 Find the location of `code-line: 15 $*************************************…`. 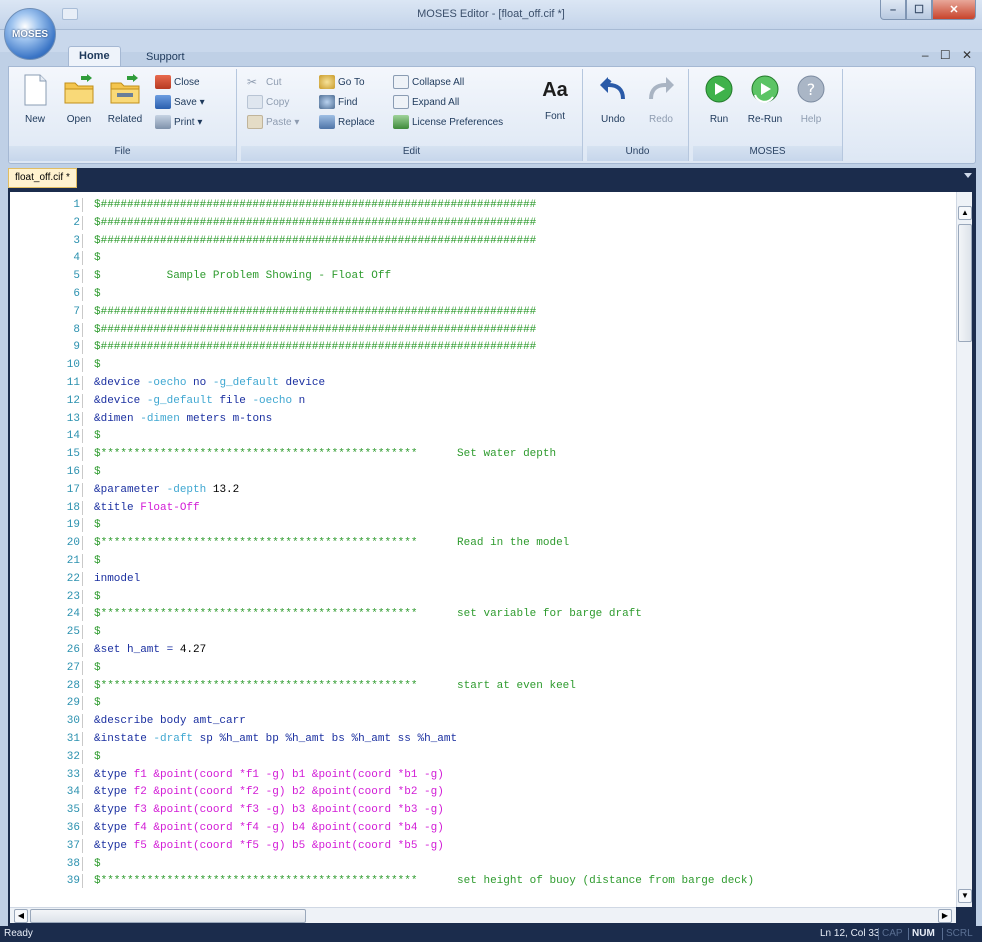

code-line: 15 $*************************************… is located at coordinates (483, 454).